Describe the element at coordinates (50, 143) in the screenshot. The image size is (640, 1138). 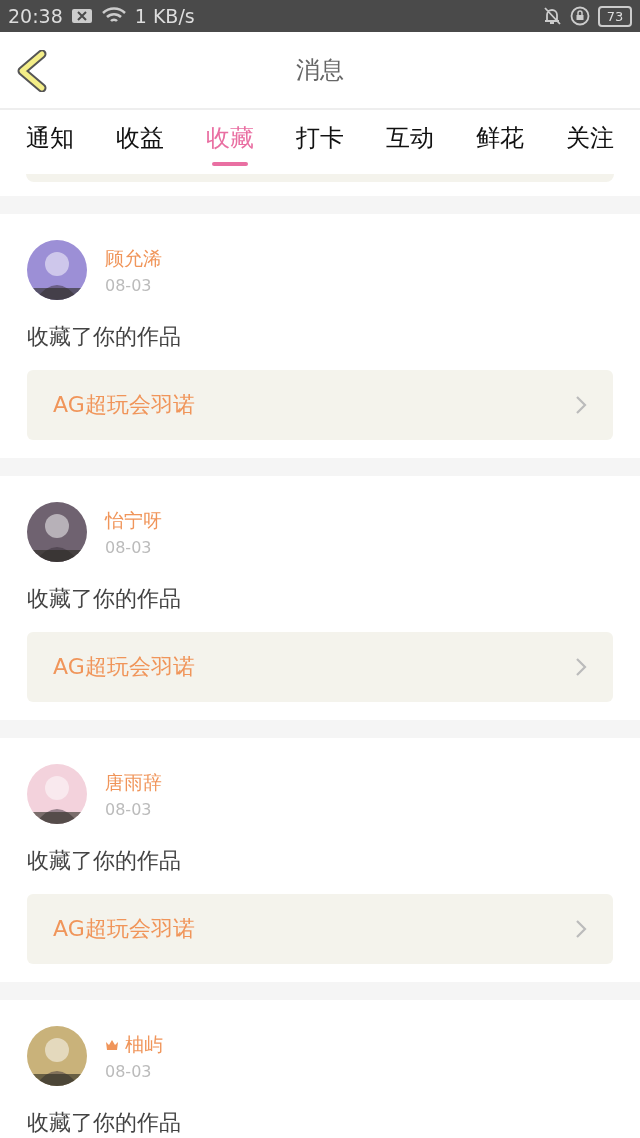
I see `tab: 通知` at that location.